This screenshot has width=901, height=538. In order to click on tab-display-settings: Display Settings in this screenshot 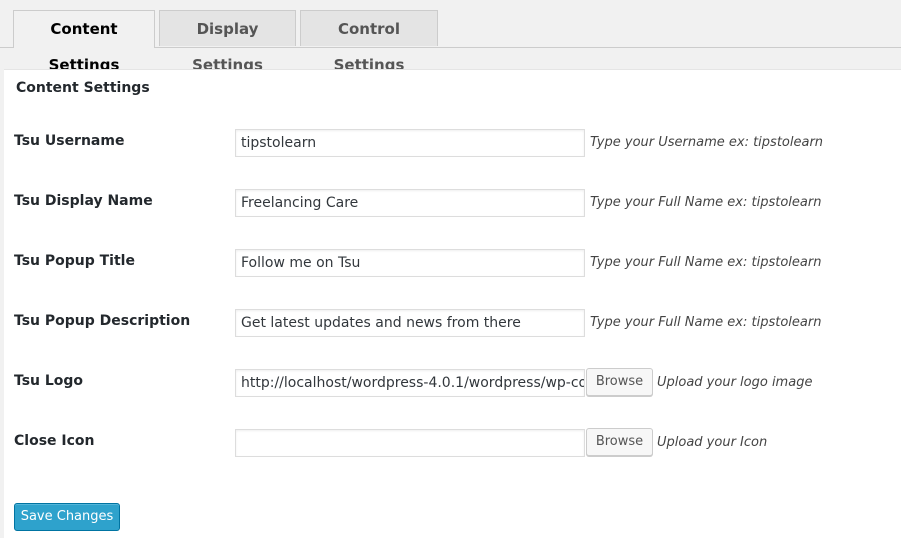, I will do `click(227, 42)`.